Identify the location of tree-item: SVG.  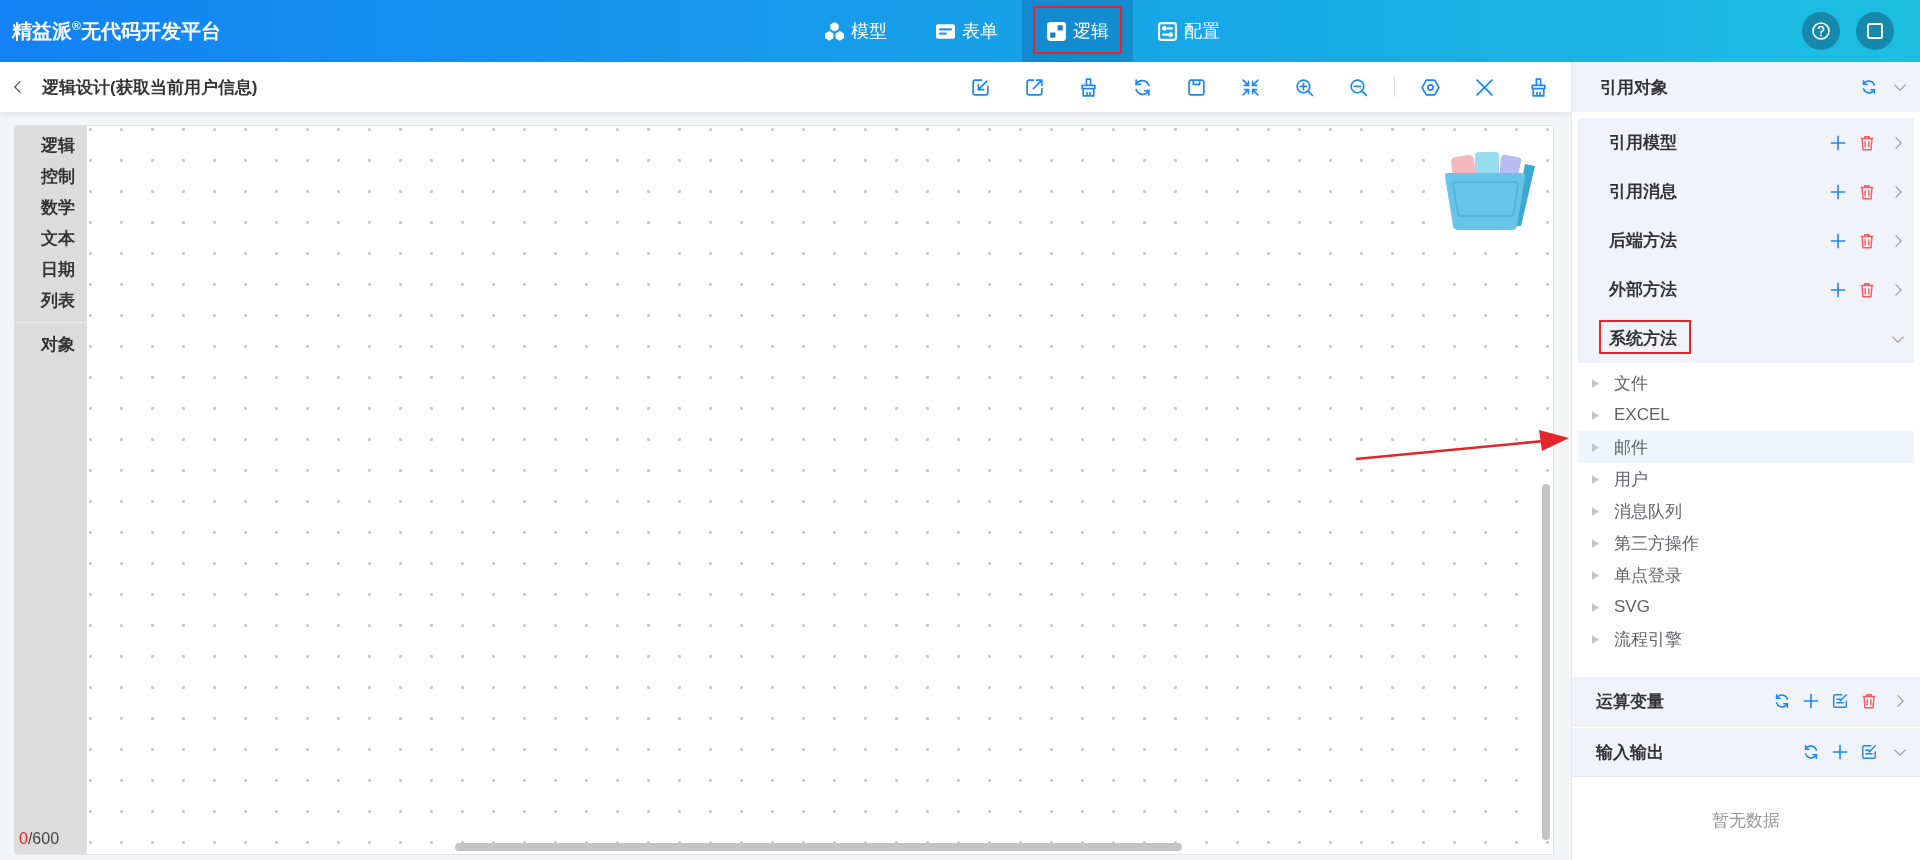
(1746, 607).